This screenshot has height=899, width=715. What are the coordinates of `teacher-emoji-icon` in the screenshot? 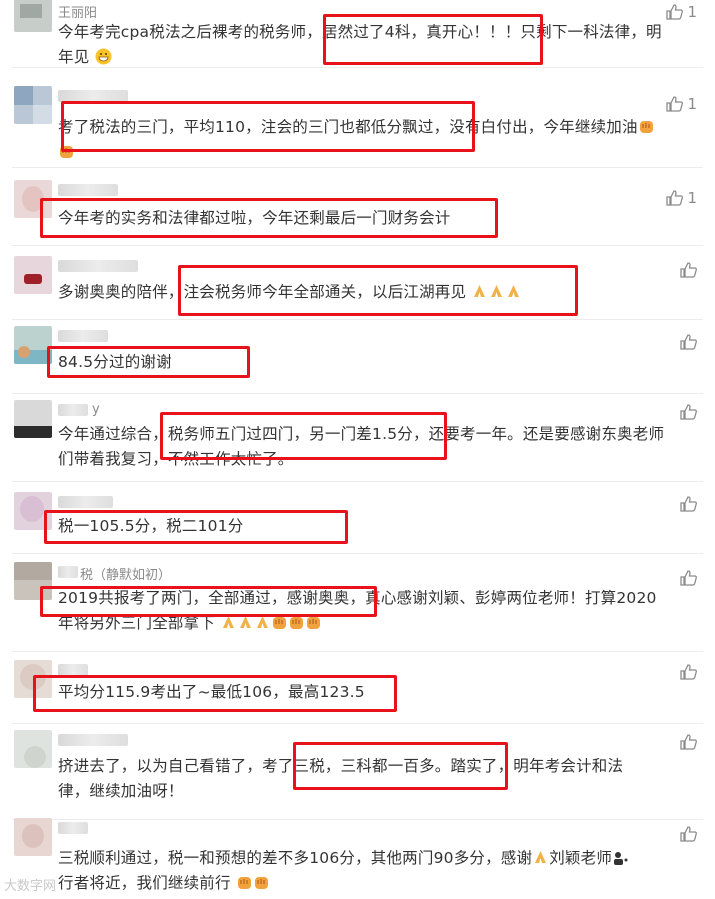 It's located at (620, 857).